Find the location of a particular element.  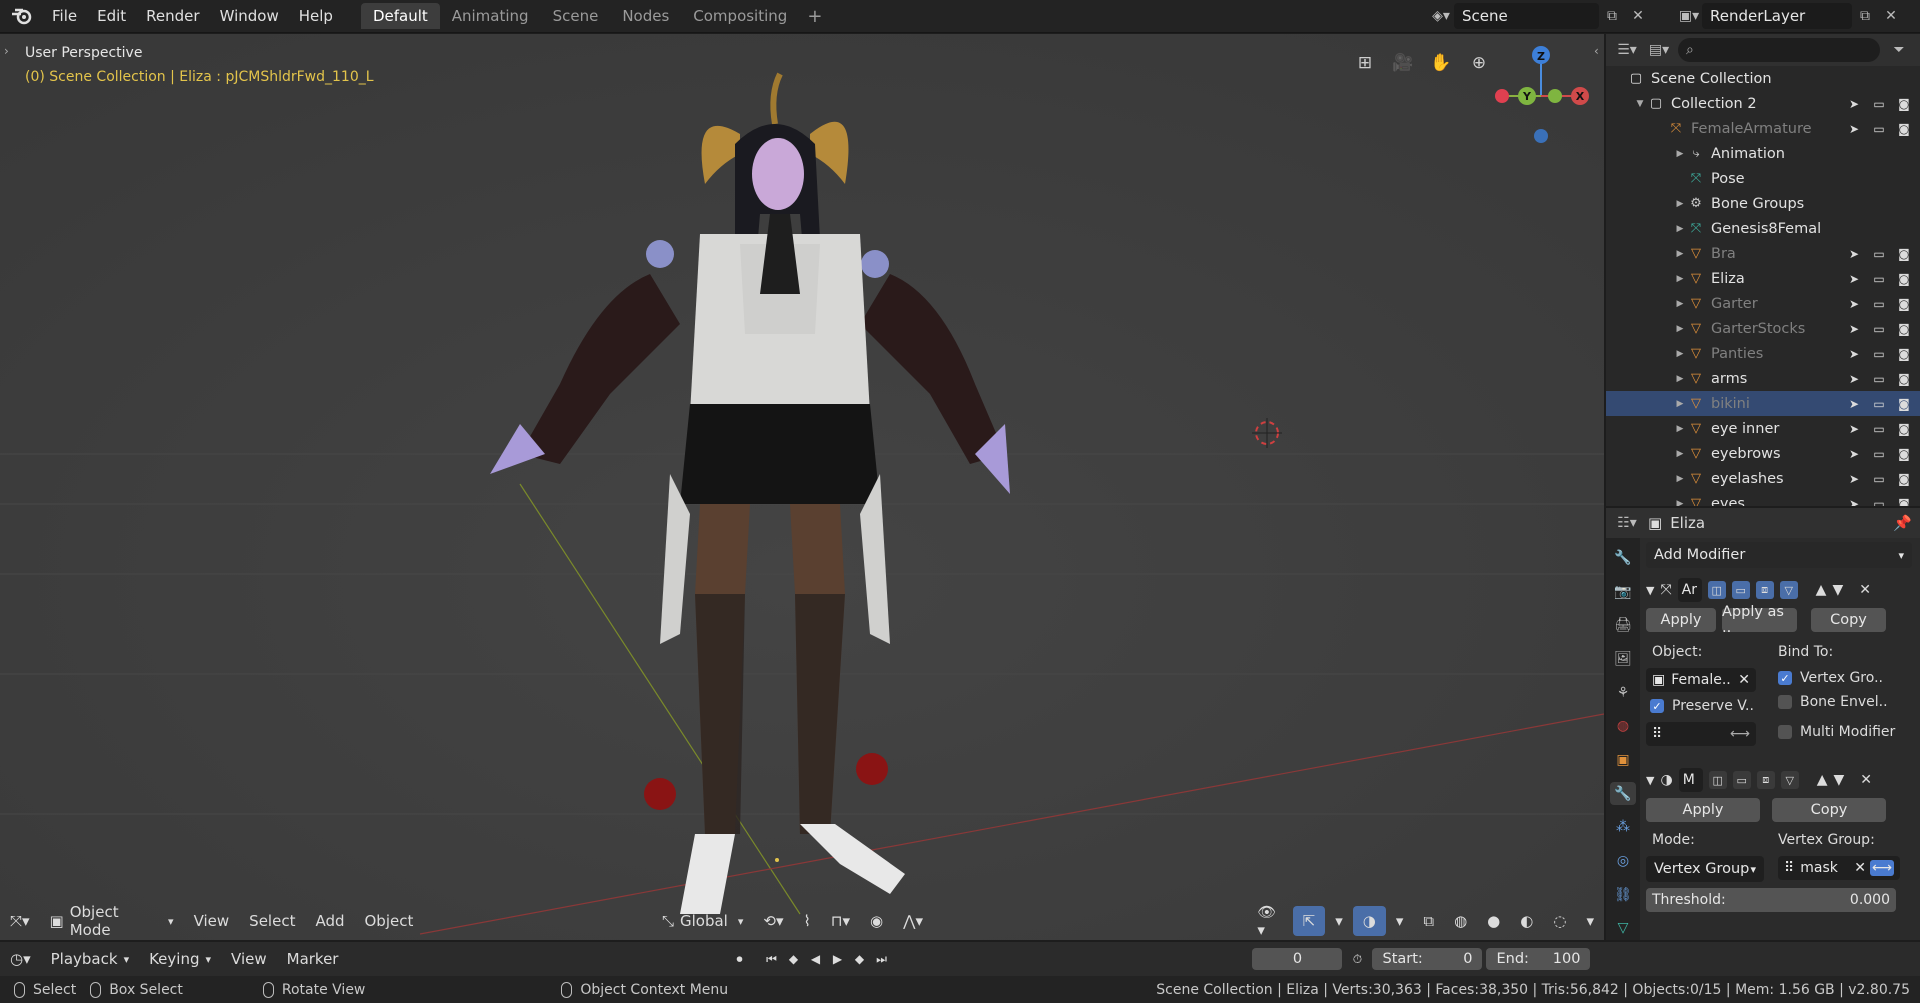

outliner-search-input: ⌕ is located at coordinates (1779, 50).